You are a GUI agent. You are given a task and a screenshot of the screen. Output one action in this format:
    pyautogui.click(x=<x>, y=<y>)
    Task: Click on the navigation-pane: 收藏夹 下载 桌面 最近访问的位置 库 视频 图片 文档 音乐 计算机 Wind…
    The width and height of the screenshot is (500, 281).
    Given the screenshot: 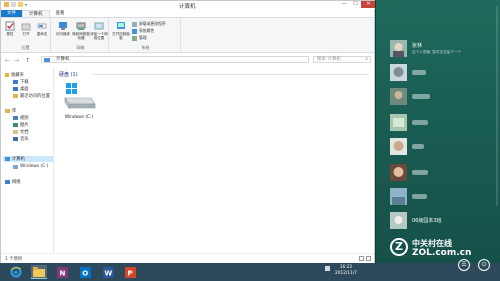 What is the action you would take?
    pyautogui.click(x=27, y=160)
    